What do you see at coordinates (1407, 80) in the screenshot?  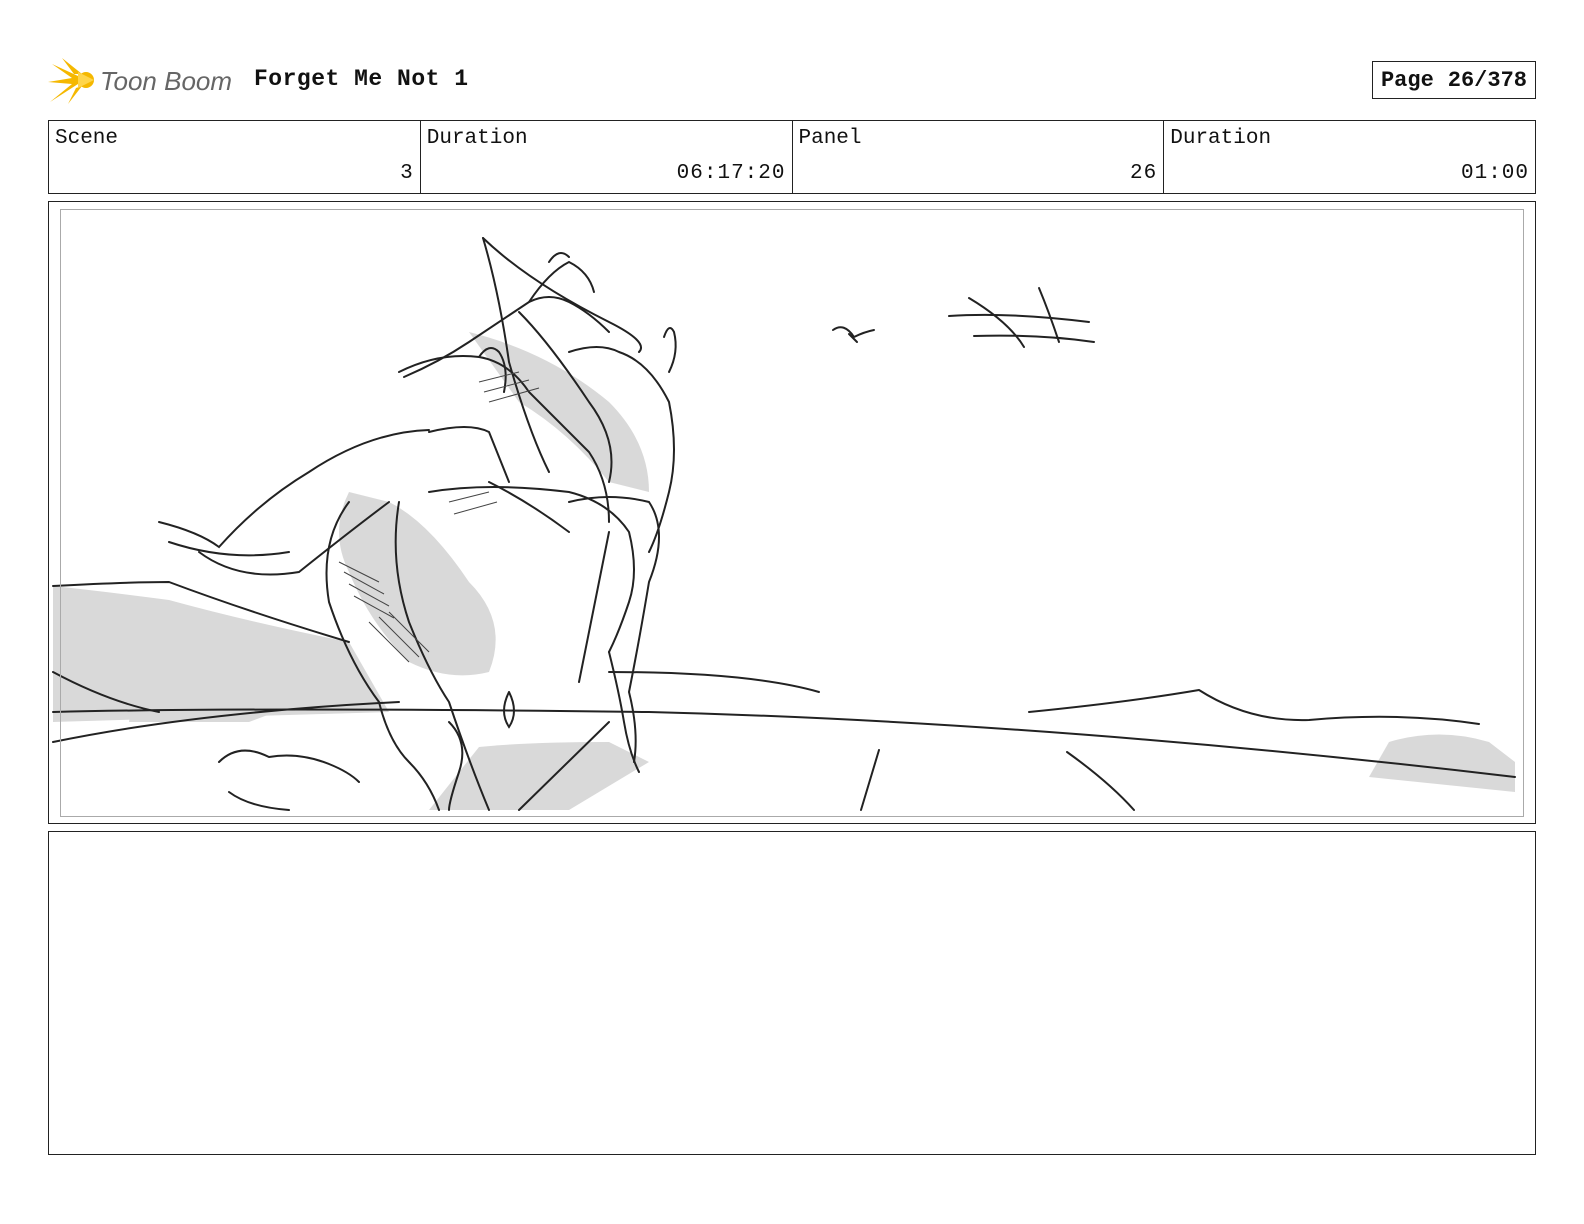 I see `page-label: Page` at bounding box center [1407, 80].